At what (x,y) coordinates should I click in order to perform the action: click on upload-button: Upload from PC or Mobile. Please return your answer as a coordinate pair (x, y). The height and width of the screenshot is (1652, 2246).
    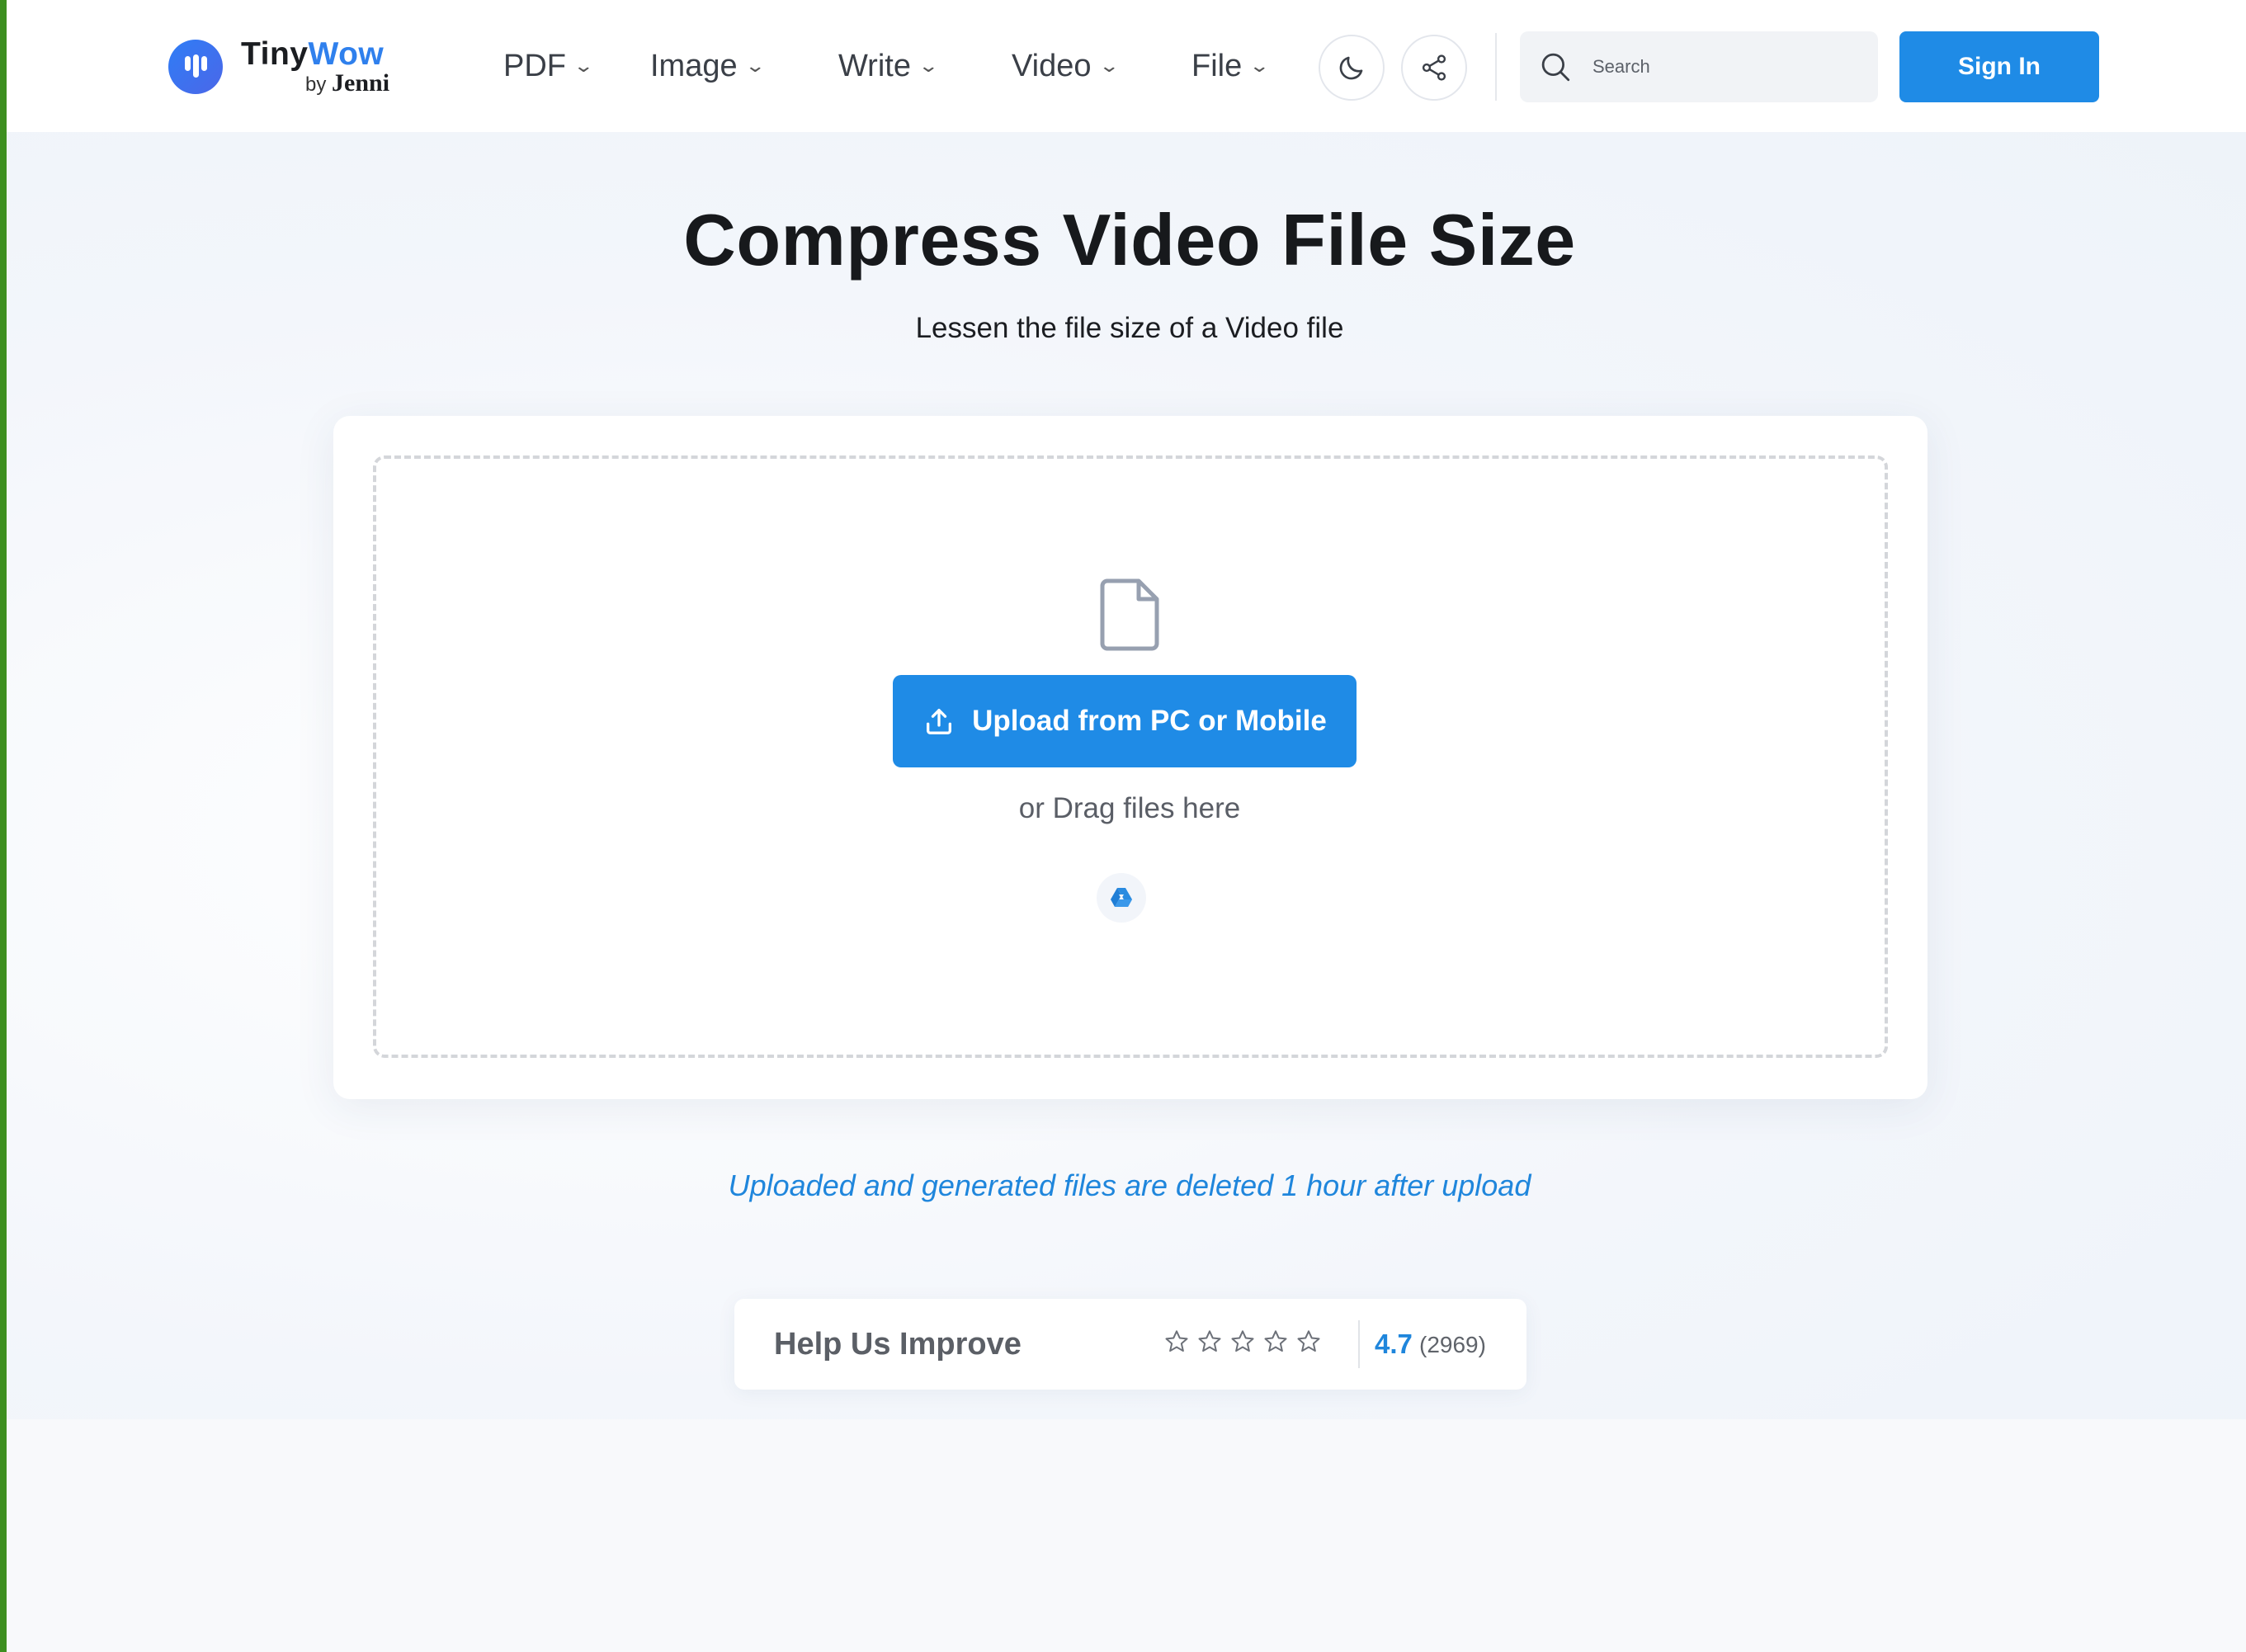
    Looking at the image, I should click on (1125, 721).